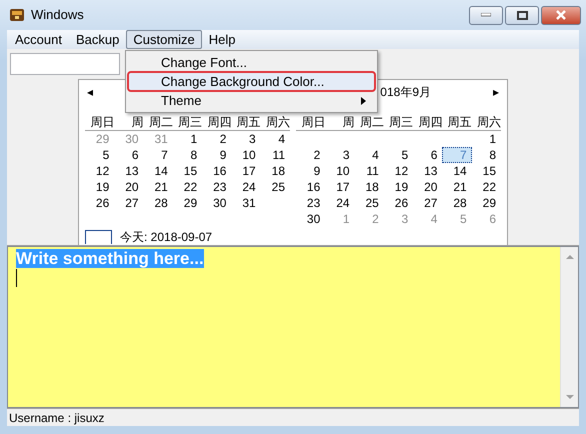 The image size is (586, 434). What do you see at coordinates (90, 92) in the screenshot?
I see `prev-month-button: ◂` at bounding box center [90, 92].